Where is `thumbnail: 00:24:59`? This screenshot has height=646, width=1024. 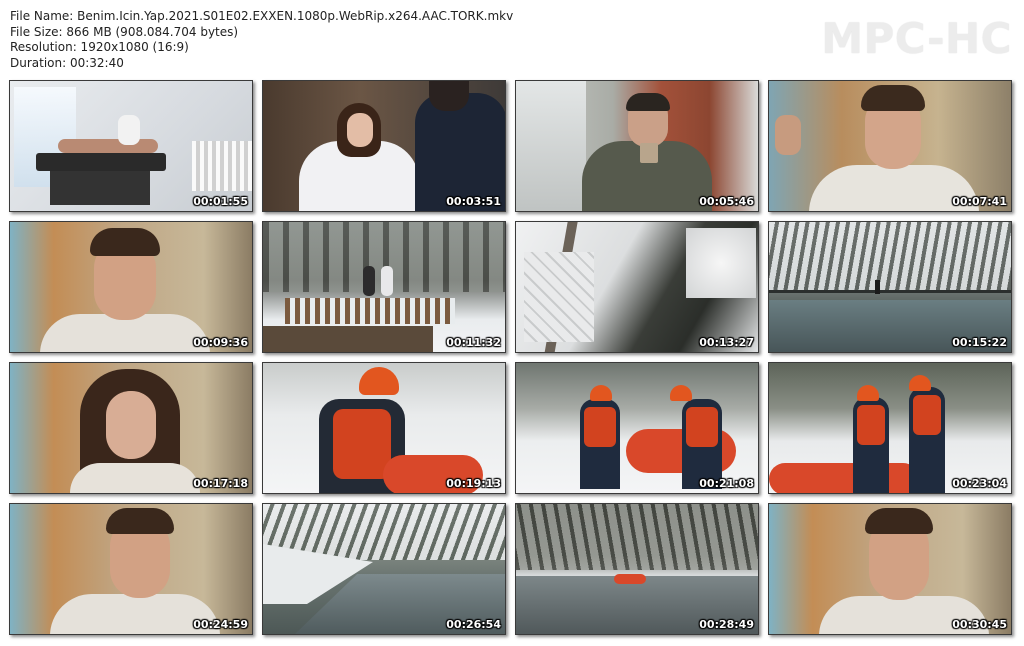 thumbnail: 00:24:59 is located at coordinates (131, 569).